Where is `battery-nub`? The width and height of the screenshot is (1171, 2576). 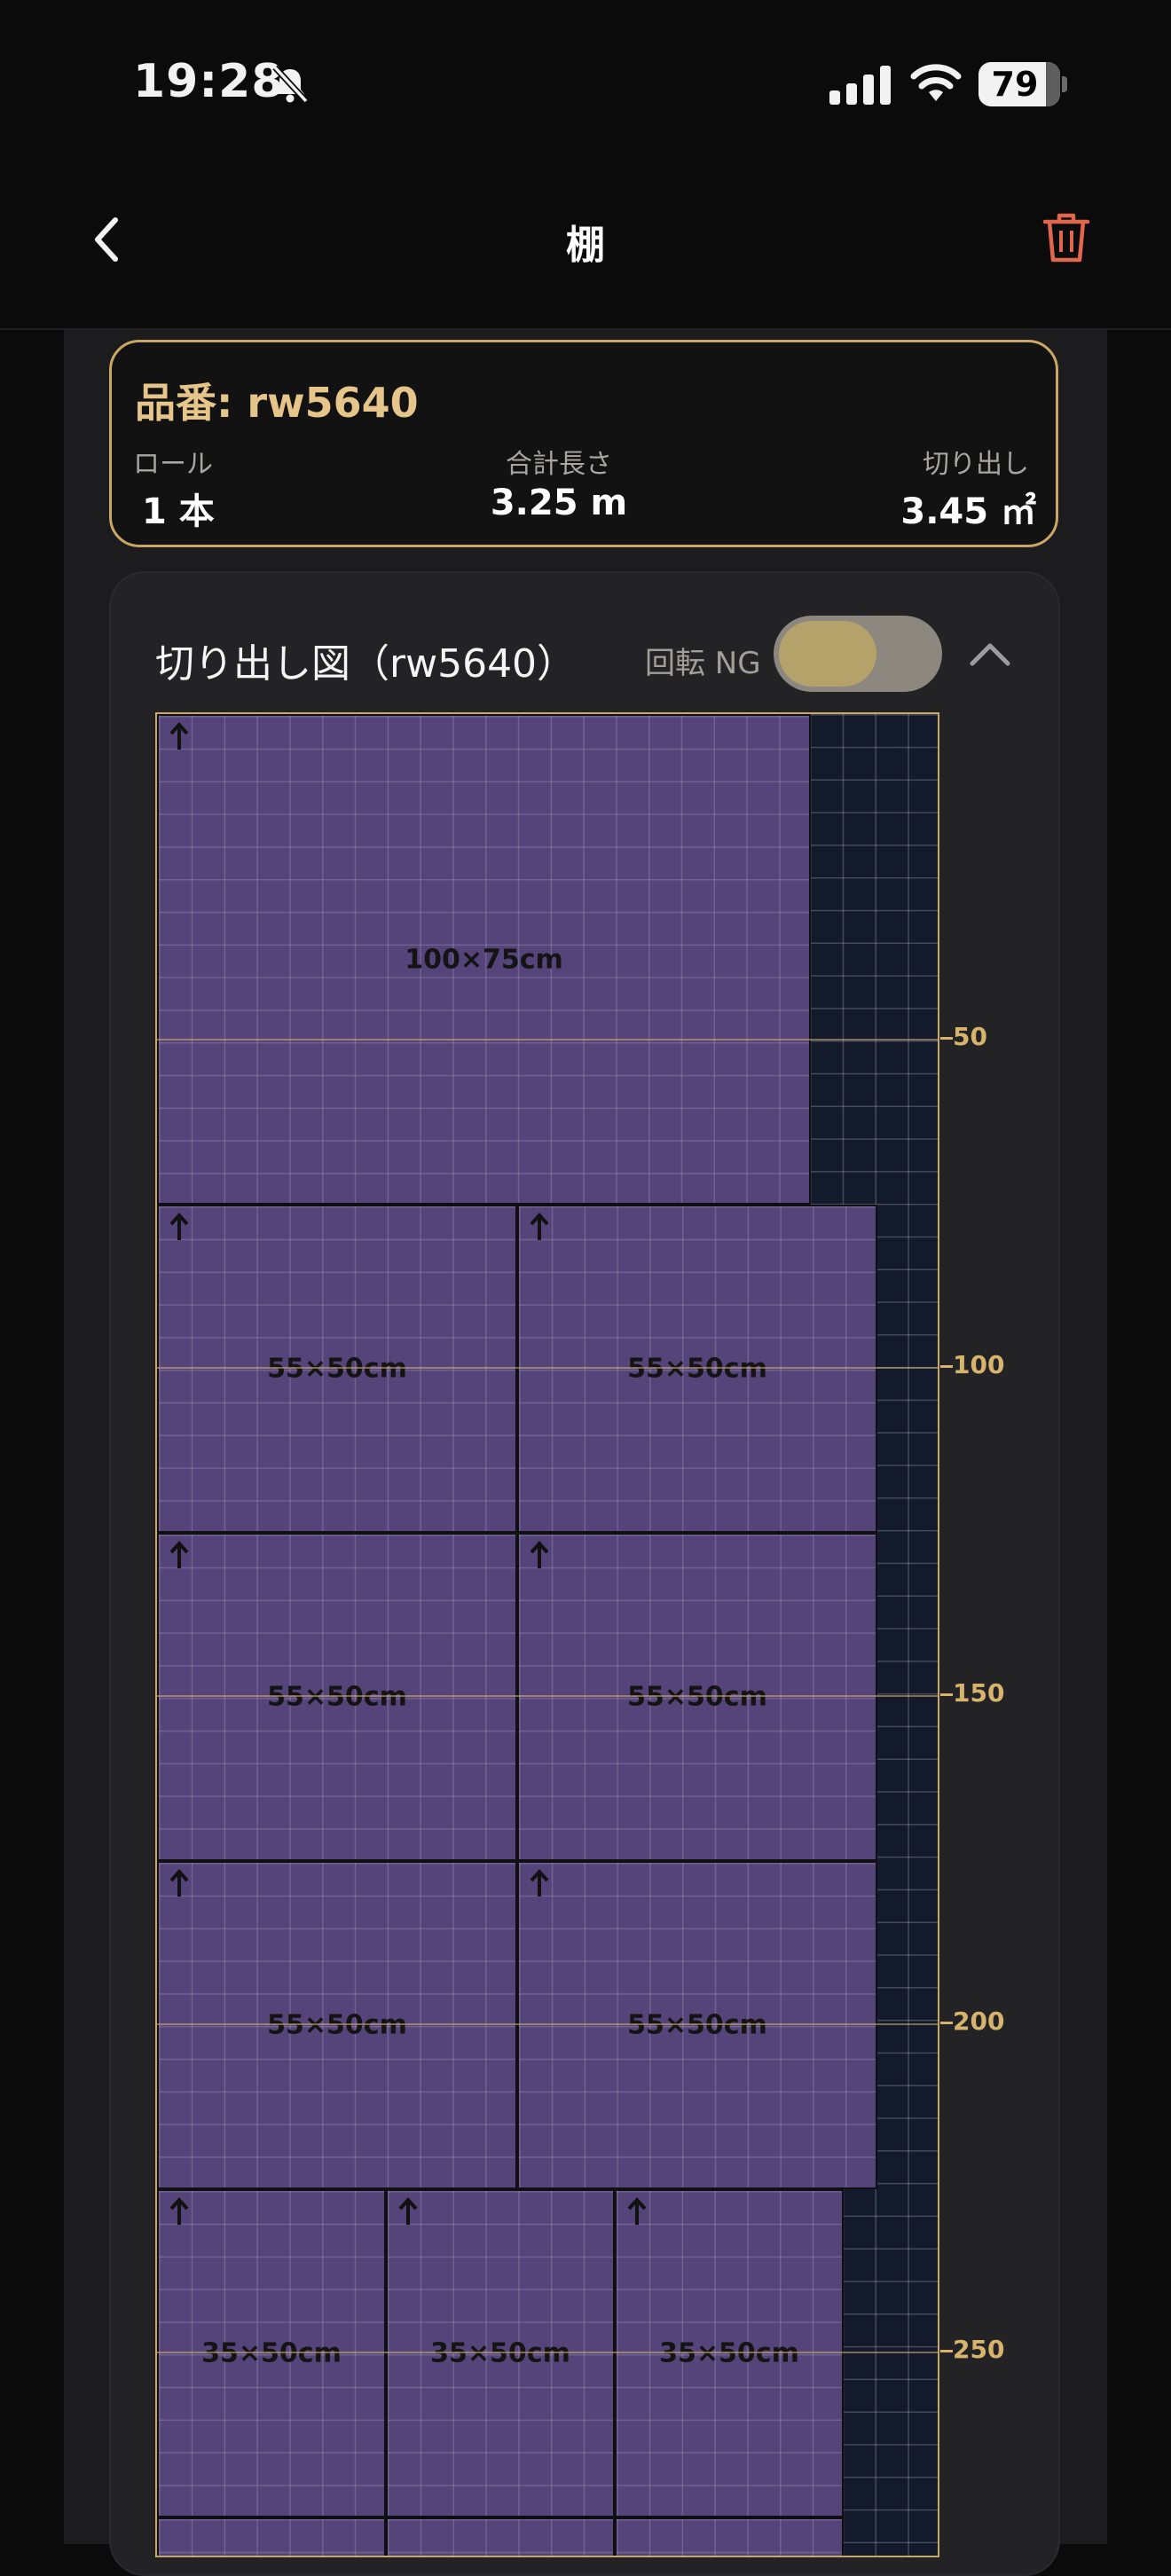 battery-nub is located at coordinates (1065, 84).